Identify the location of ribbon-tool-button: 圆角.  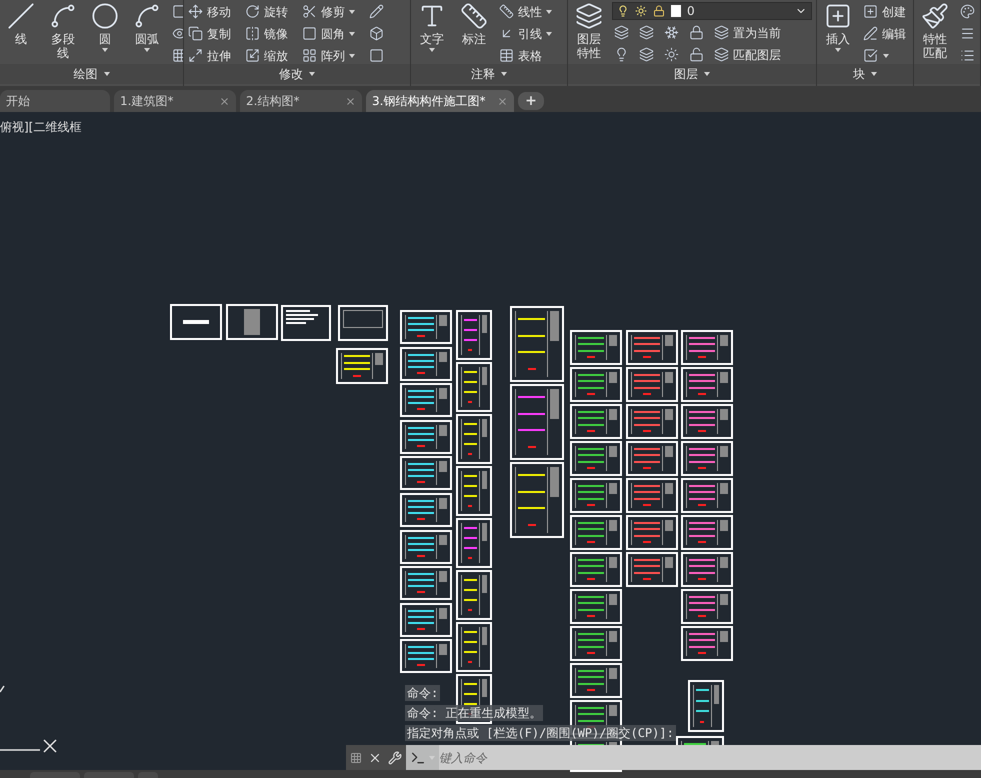
(328, 33).